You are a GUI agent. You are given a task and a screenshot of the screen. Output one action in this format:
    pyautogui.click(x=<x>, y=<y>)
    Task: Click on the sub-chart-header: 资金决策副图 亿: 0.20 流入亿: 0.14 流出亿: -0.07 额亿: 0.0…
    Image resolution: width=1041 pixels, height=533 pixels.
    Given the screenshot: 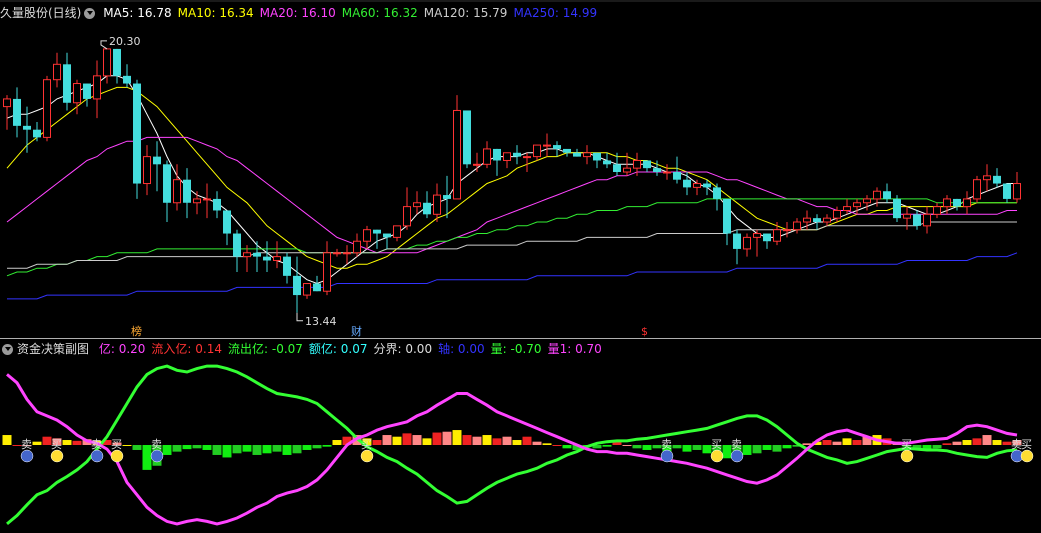 What is the action you would take?
    pyautogui.click(x=307, y=351)
    